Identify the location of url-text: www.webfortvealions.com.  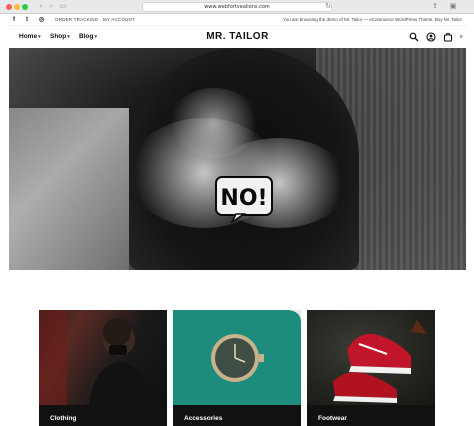
(237, 7).